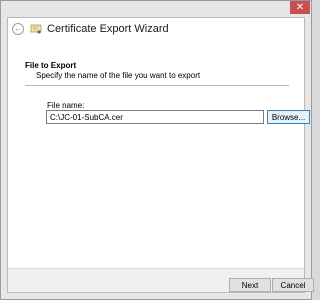  Describe the element at coordinates (66, 105) in the screenshot. I see `file-name-label: File name:` at that location.